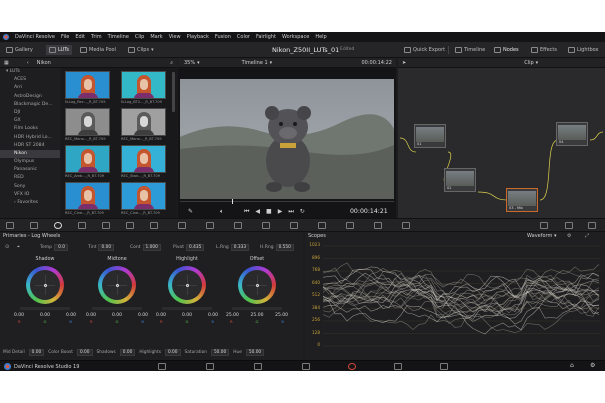  I want to click on menu-fairlight: Fairlight, so click(266, 37).